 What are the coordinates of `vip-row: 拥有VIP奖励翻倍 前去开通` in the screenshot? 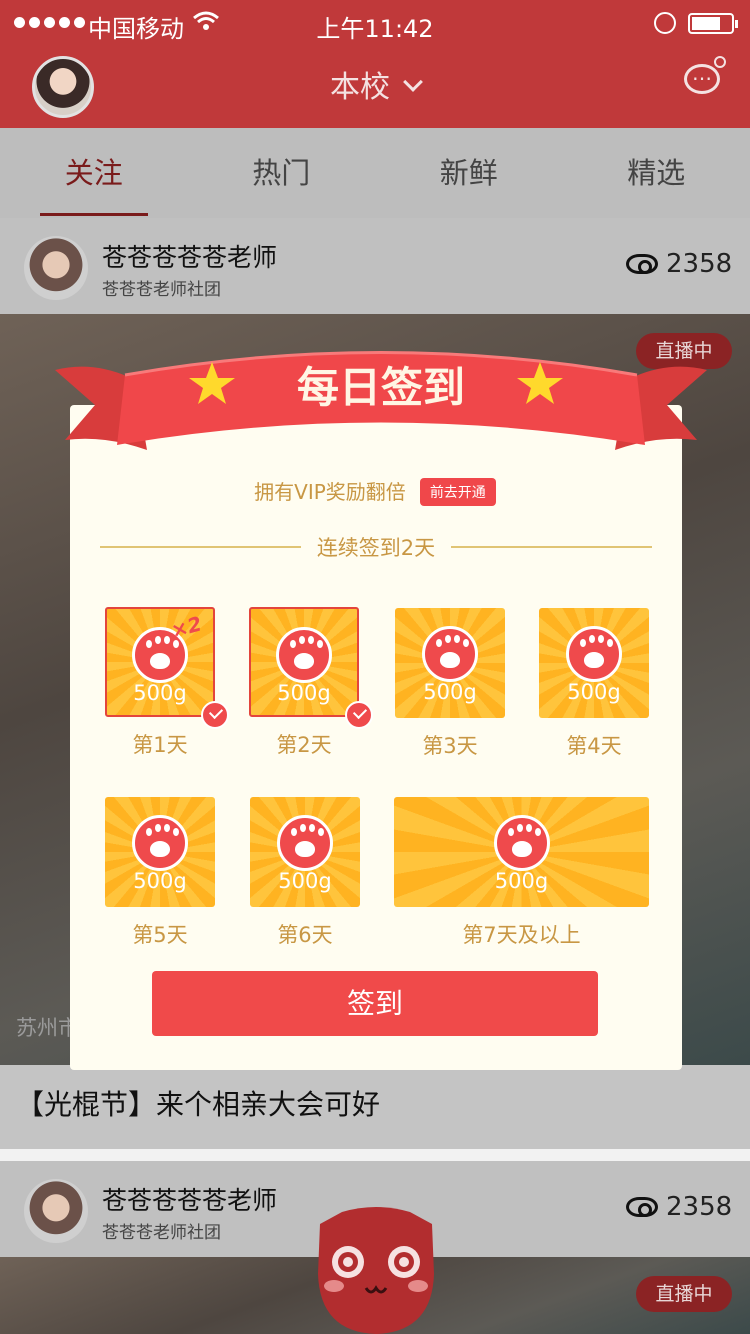 It's located at (375, 492).